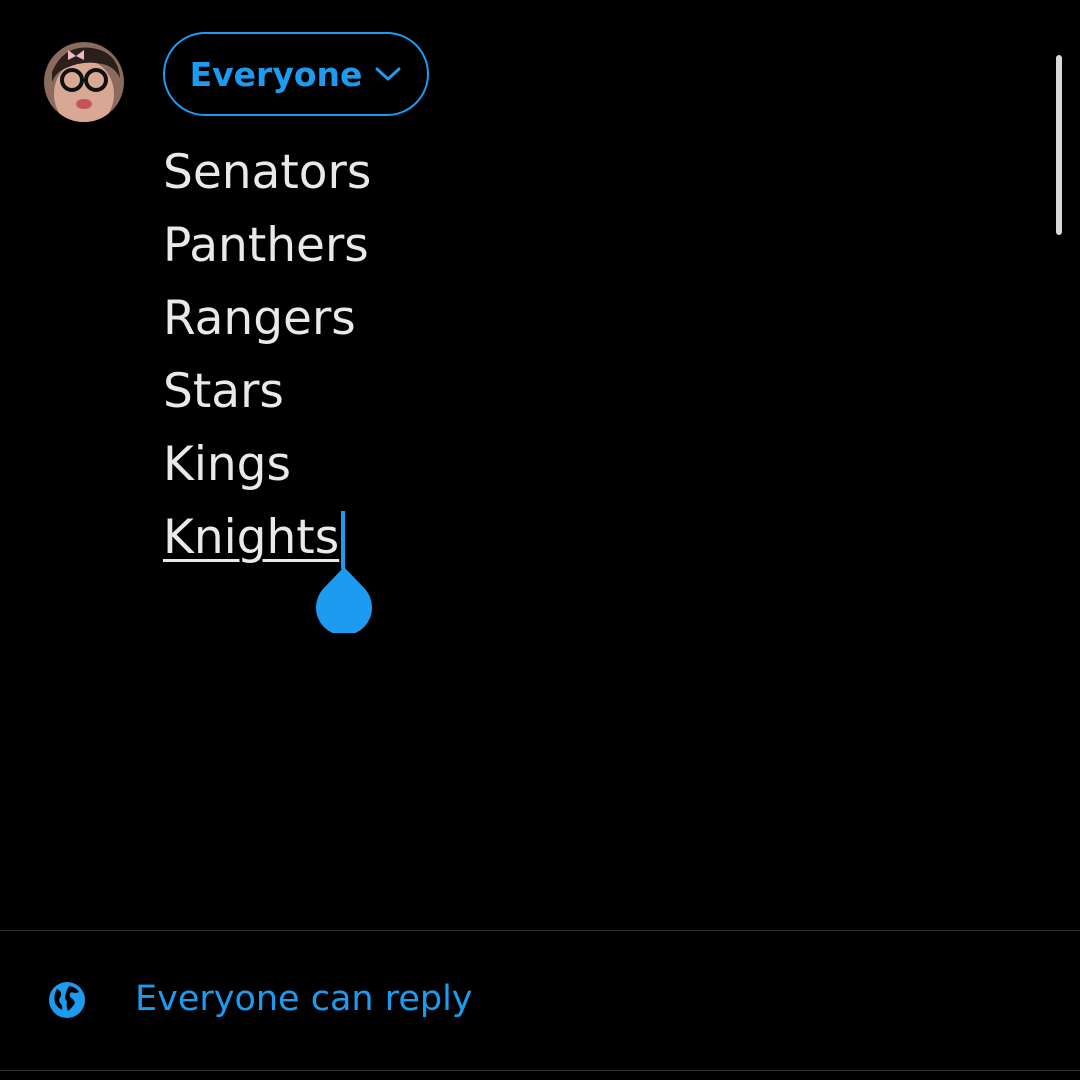 The image size is (1080, 1080). I want to click on reply-settings-button: Everyone can reply, so click(540, 1000).